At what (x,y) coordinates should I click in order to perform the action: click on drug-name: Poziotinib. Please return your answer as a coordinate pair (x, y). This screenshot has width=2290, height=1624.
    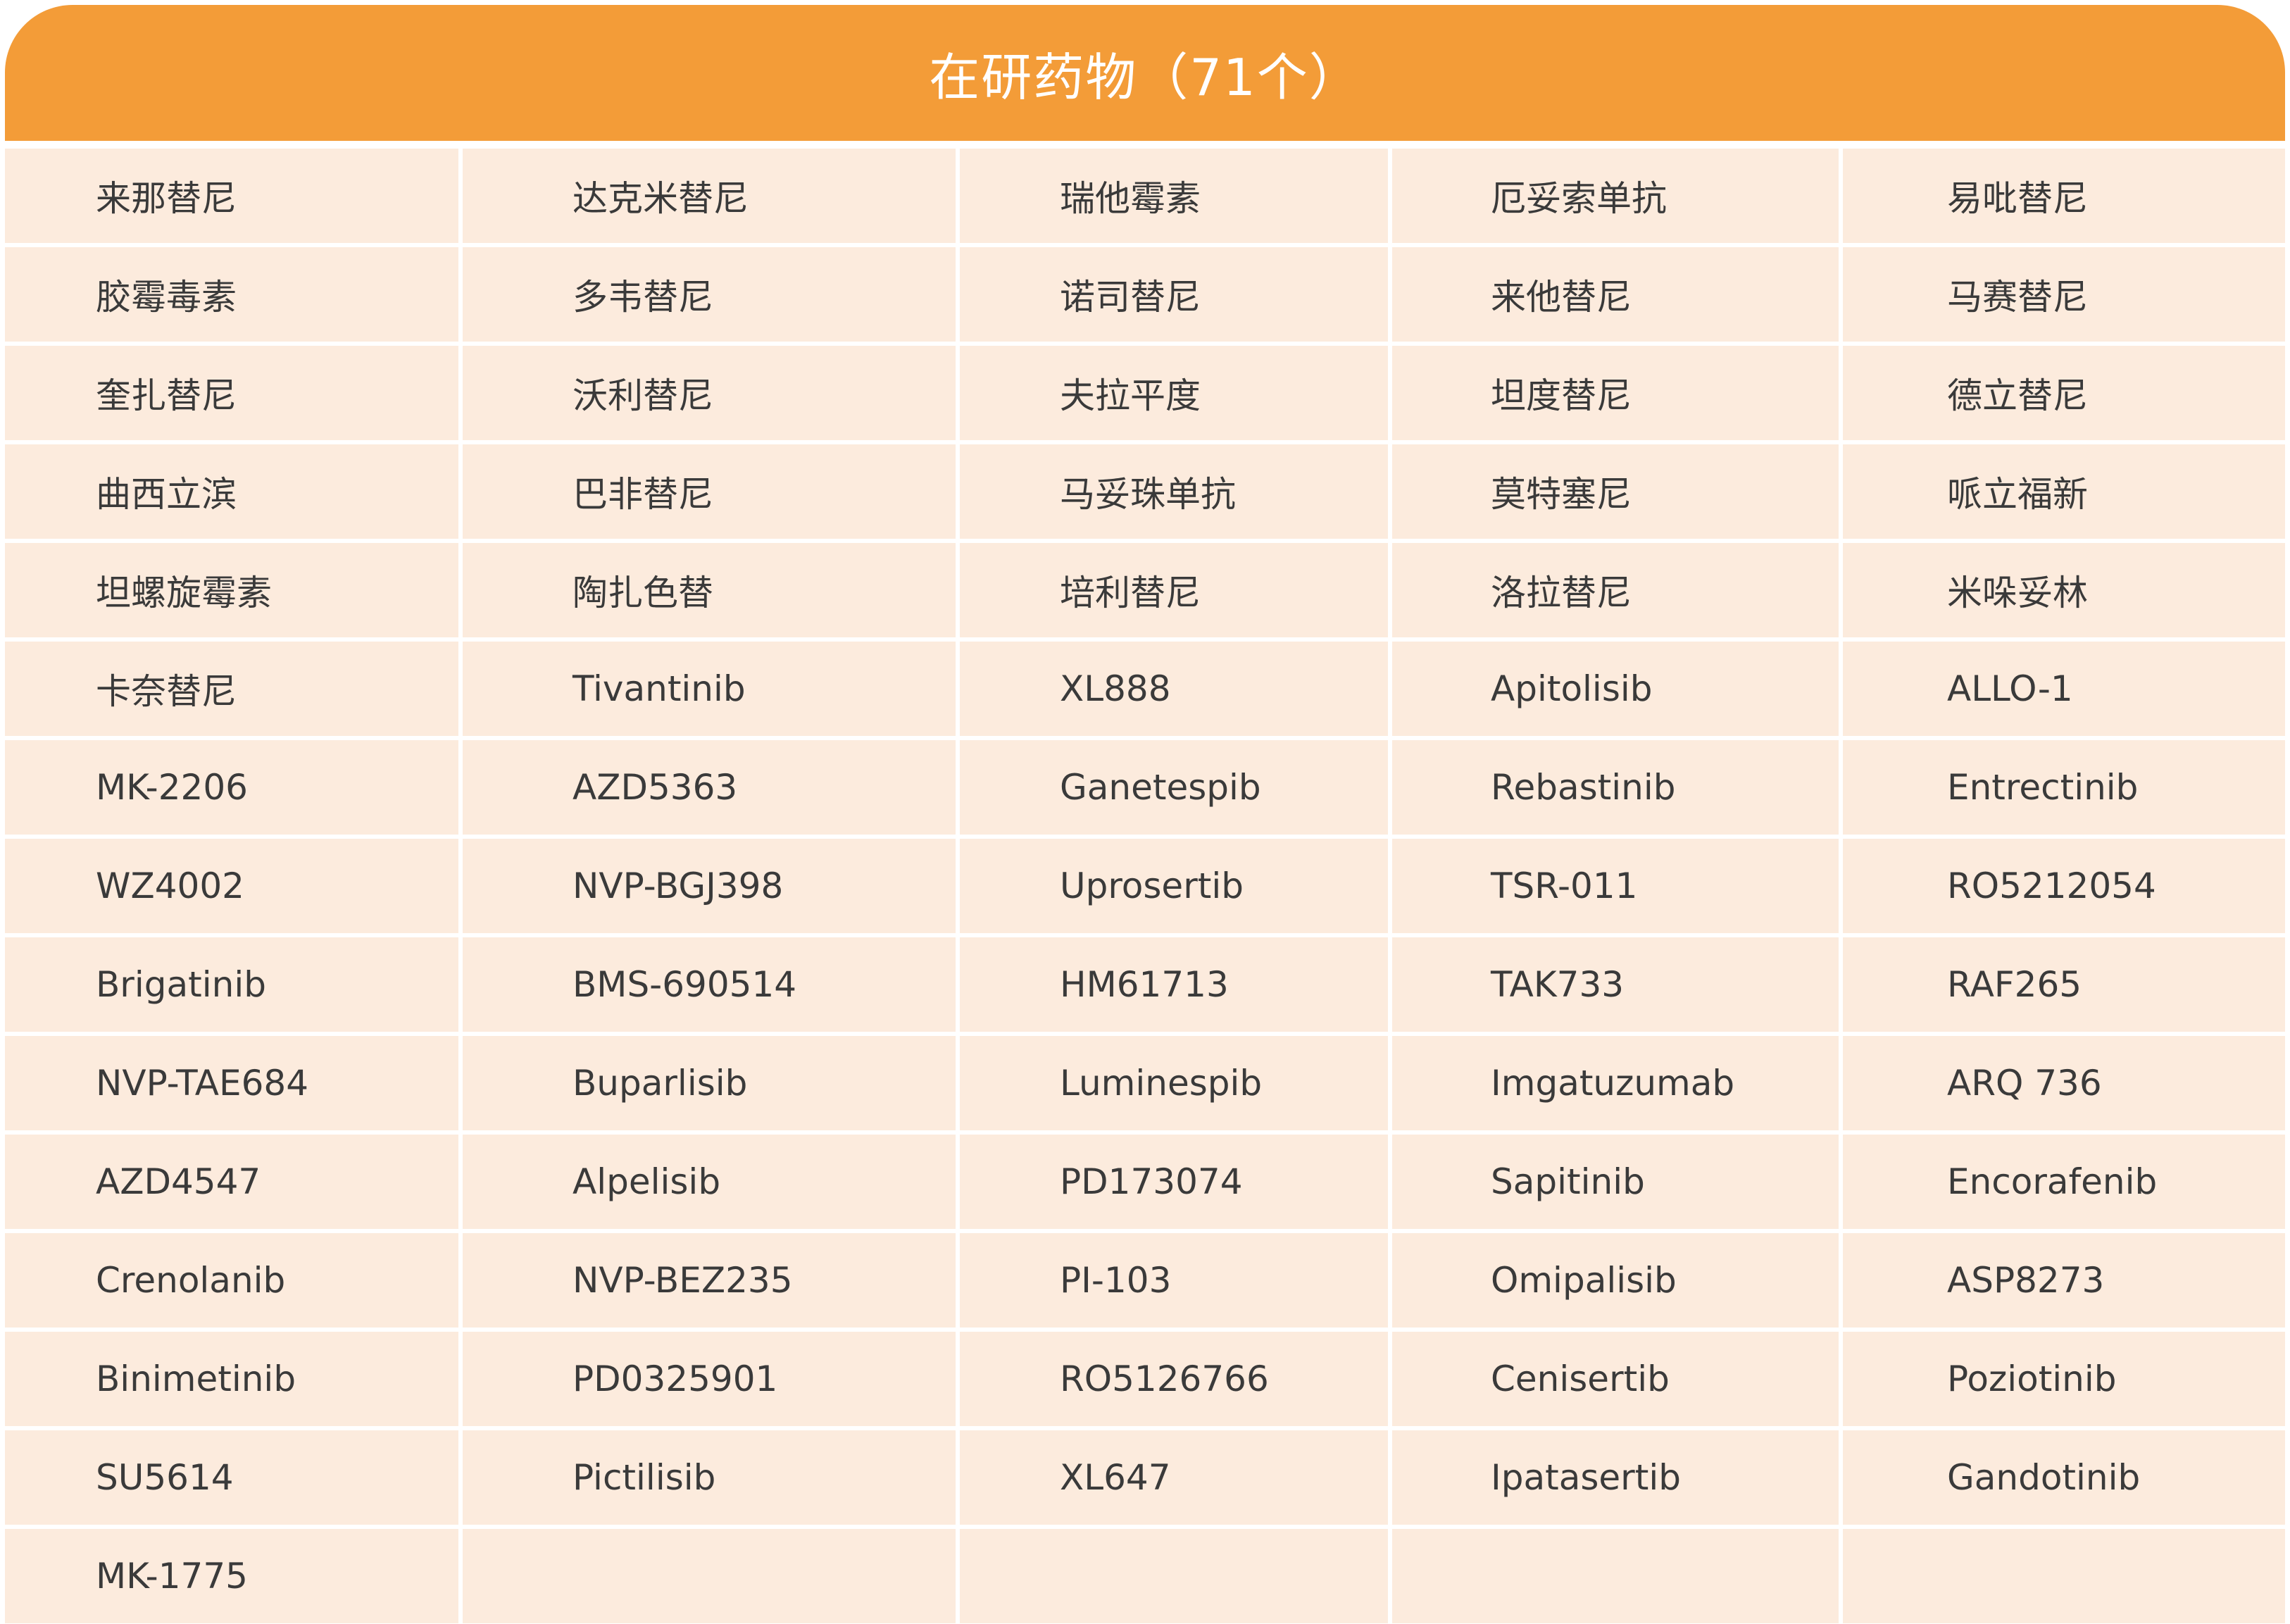
    Looking at the image, I should click on (2032, 1378).